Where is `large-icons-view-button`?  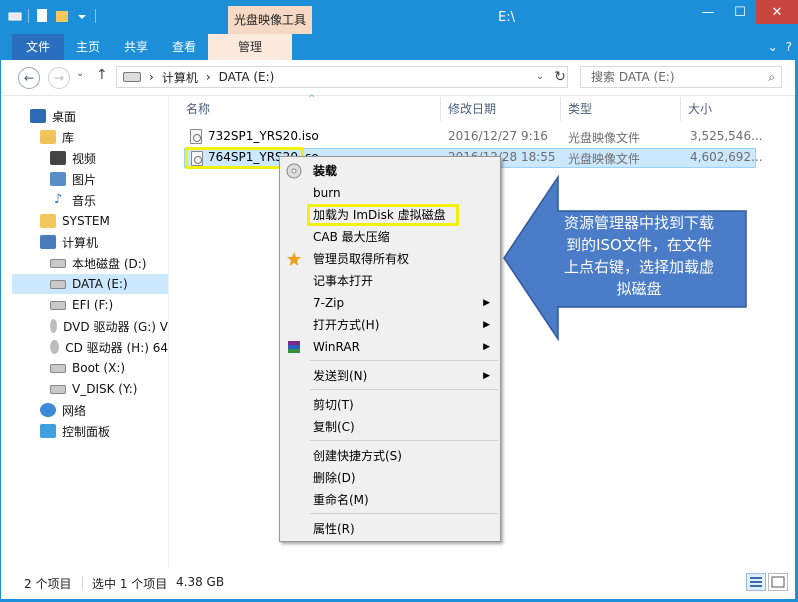 large-icons-view-button is located at coordinates (778, 582).